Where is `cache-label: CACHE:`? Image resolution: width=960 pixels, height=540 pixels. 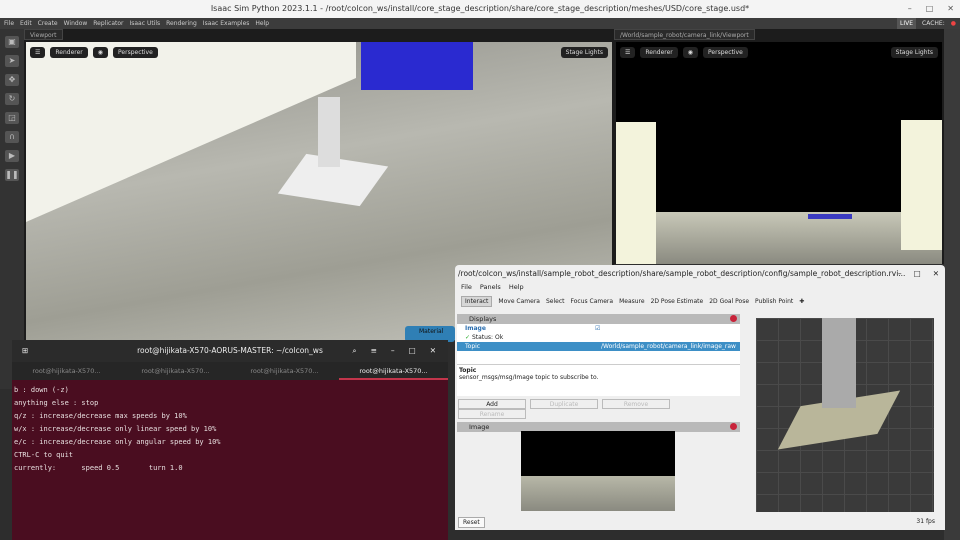 cache-label: CACHE: is located at coordinates (933, 23).